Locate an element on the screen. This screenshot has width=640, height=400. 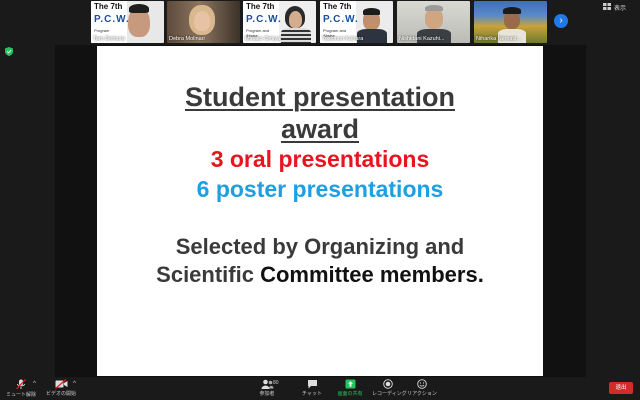
selected-by-line2: Scientific Committee members. is located at coordinates (320, 275).